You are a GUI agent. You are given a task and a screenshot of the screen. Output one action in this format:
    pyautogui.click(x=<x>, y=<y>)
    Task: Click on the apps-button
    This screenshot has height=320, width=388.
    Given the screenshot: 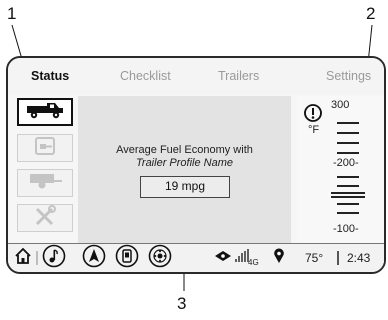 What is the action you would take?
    pyautogui.click(x=160, y=258)
    